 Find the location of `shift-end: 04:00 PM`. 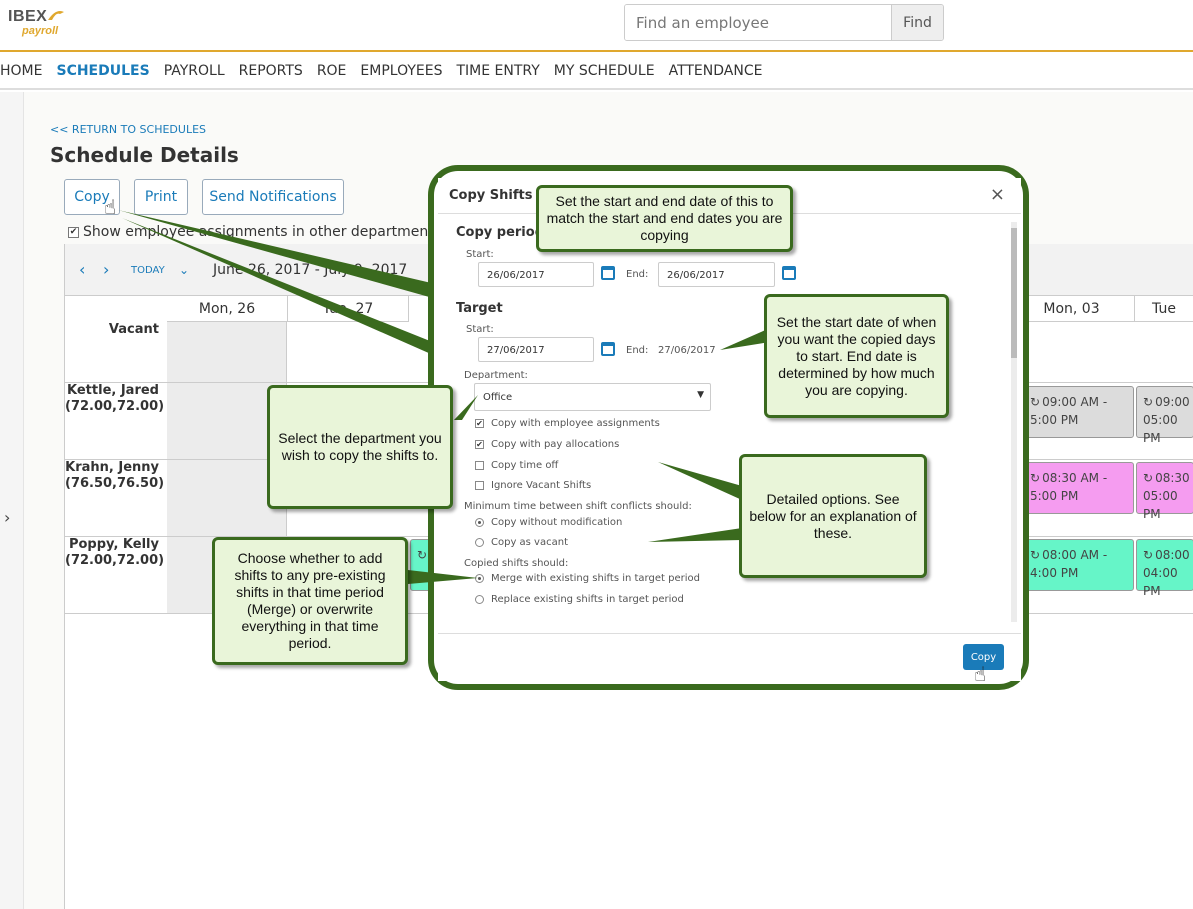

shift-end: 04:00 PM is located at coordinates (1160, 582).